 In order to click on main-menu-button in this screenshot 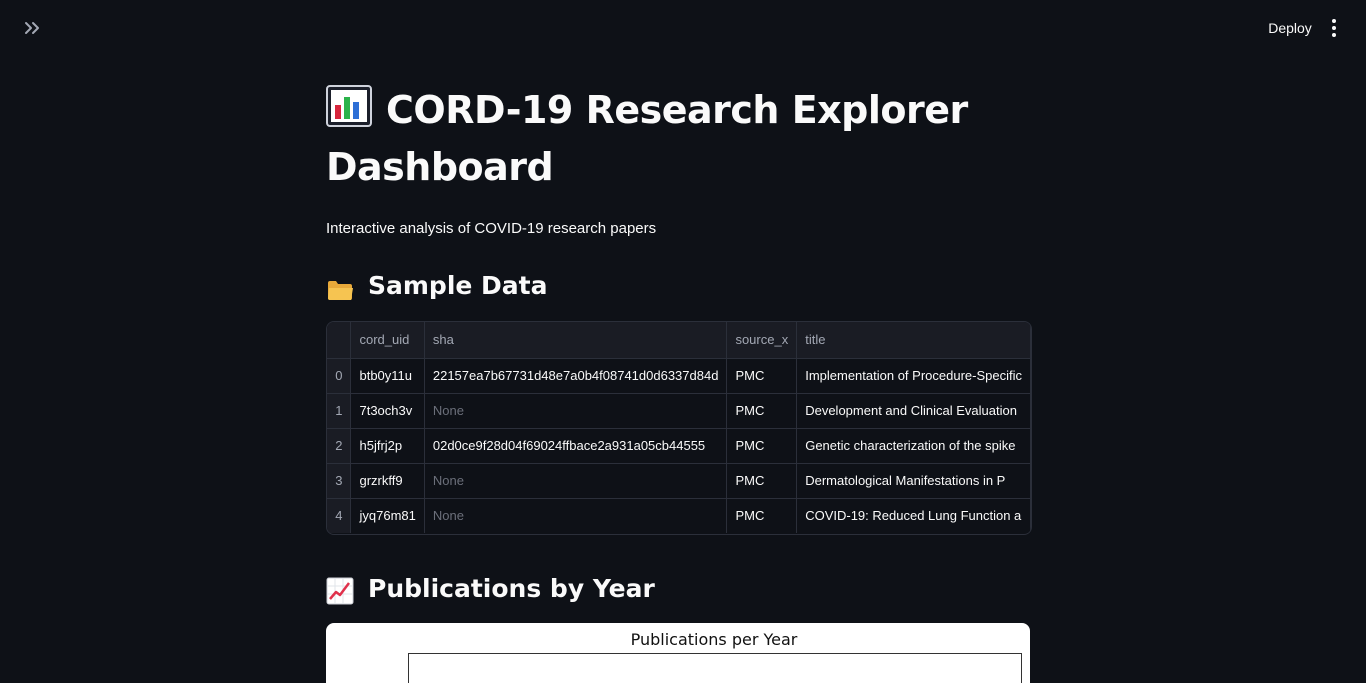, I will do `click(1334, 28)`.